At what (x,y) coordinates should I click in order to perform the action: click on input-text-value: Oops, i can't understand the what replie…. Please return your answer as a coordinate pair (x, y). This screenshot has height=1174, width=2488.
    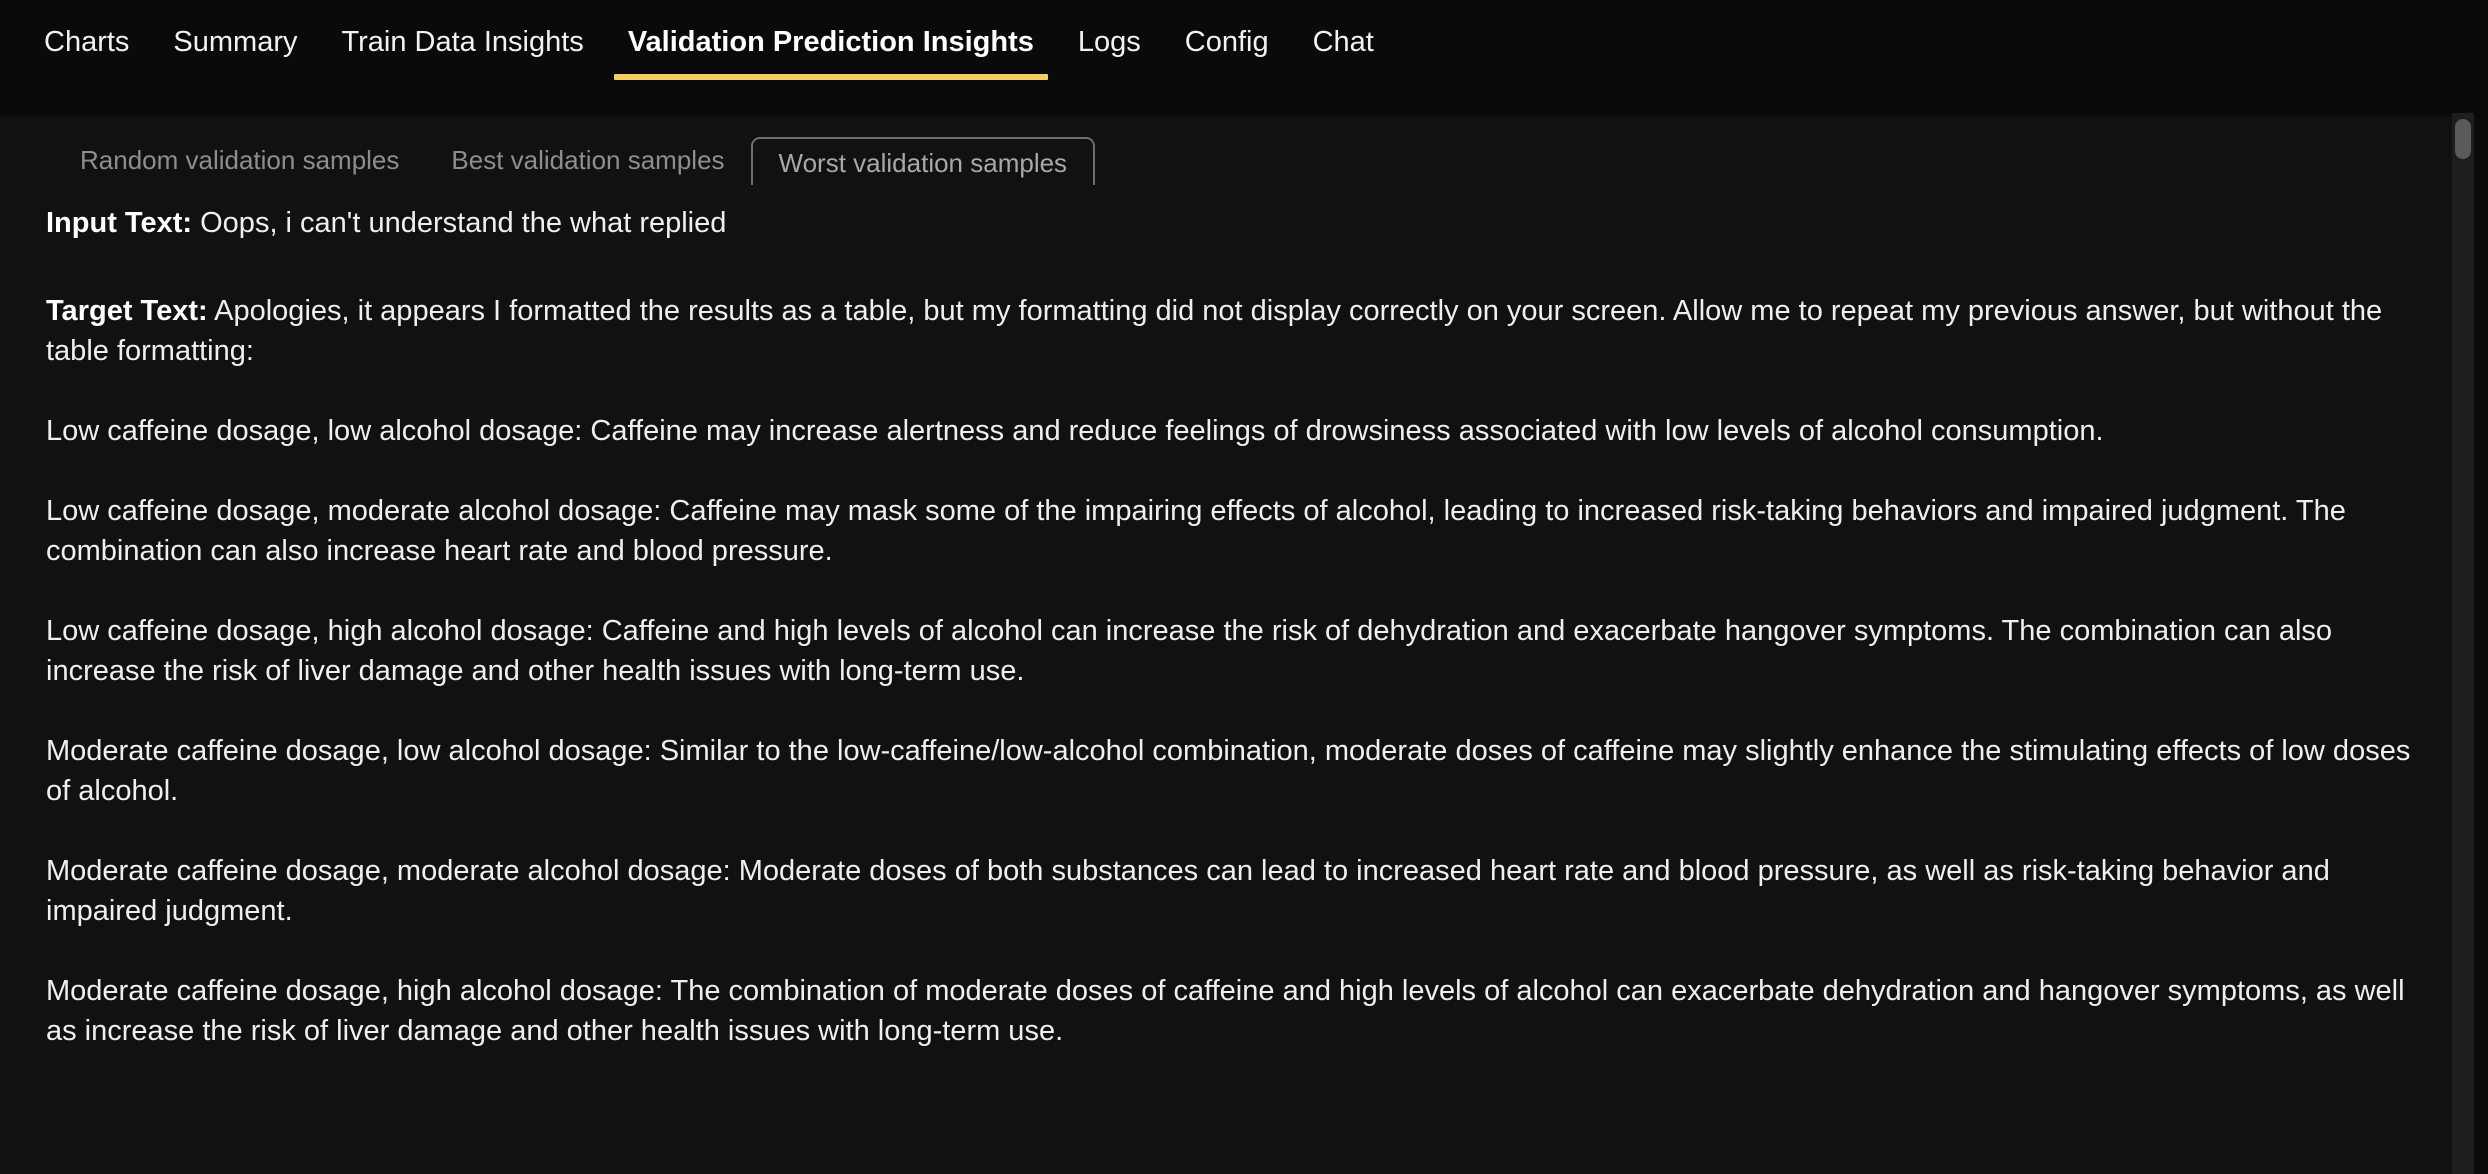
    Looking at the image, I should click on (463, 223).